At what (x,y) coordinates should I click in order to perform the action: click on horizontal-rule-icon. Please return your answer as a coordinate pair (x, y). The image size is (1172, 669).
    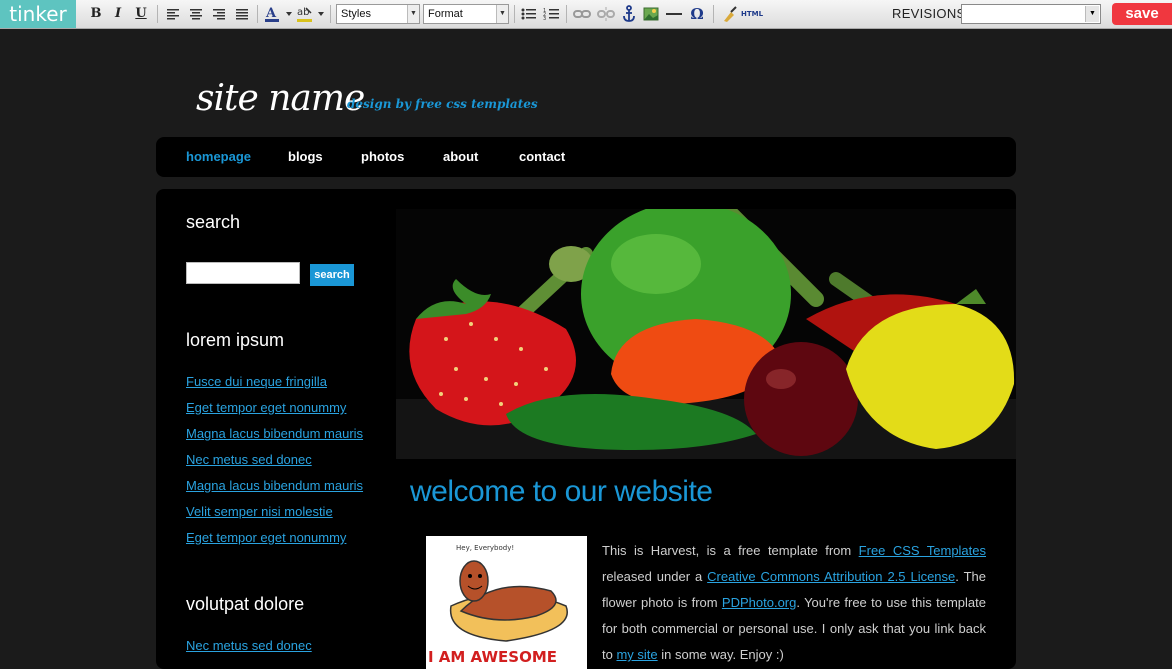
    Looking at the image, I should click on (674, 14).